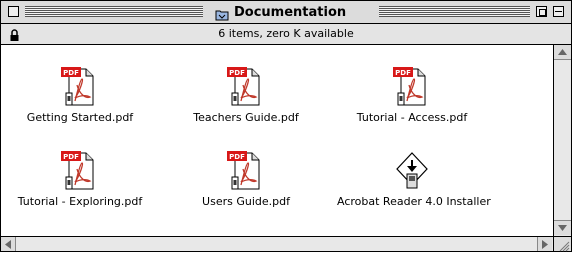 The height and width of the screenshot is (256, 572). Describe the element at coordinates (558, 11) in the screenshot. I see `windowshade-box` at that location.